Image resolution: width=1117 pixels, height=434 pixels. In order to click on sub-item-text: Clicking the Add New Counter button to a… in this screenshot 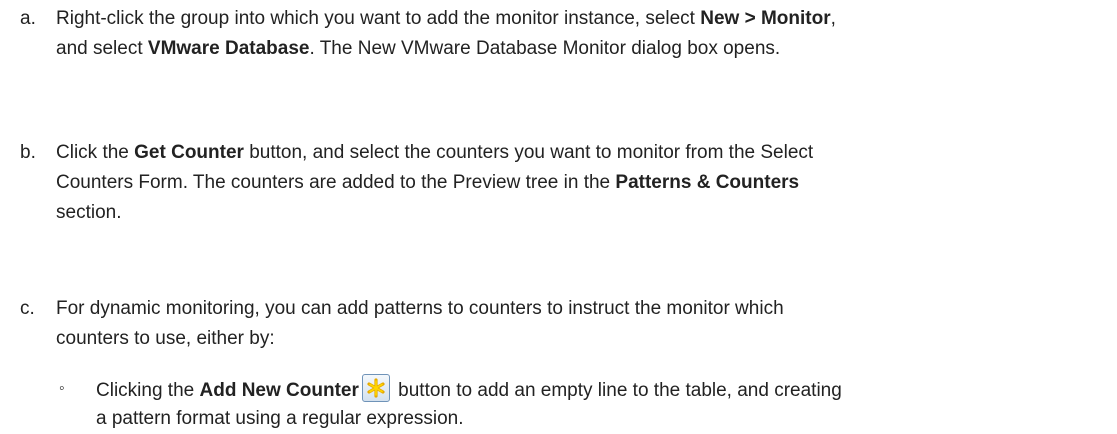, I will do `click(603, 404)`.